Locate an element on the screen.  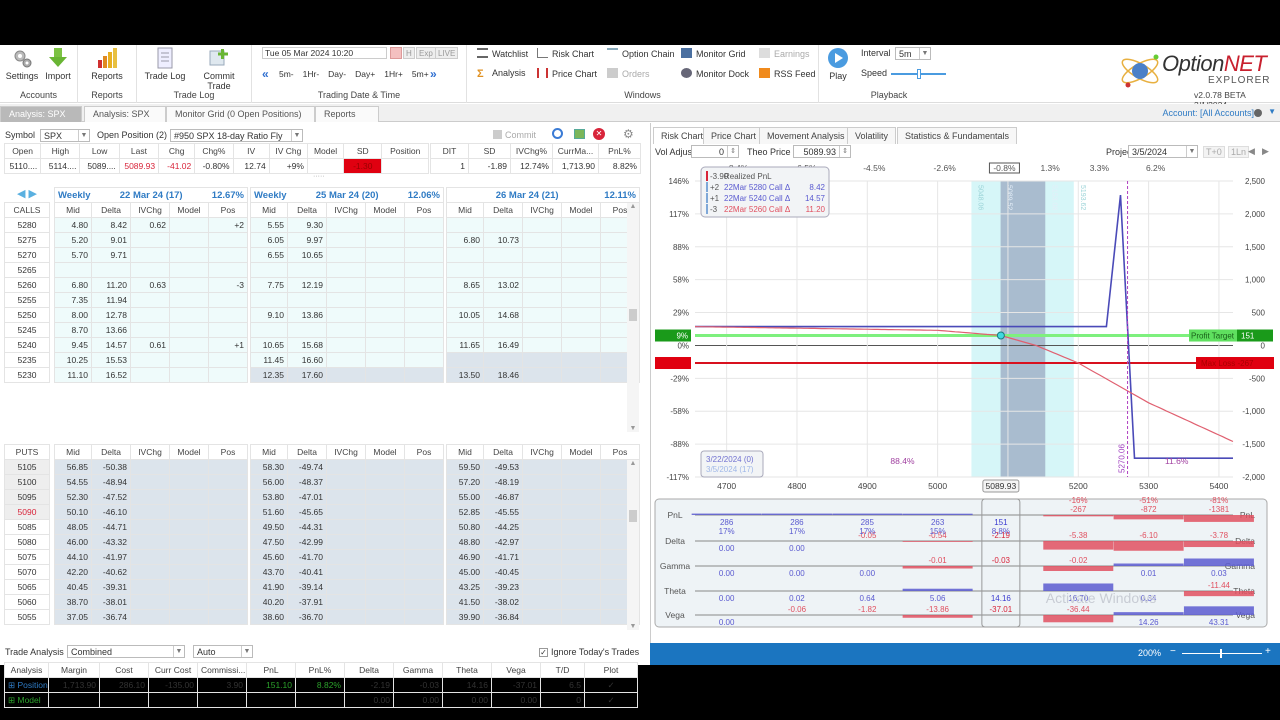
chain-row: 47.50 -42.99 is located at coordinates (347, 542).